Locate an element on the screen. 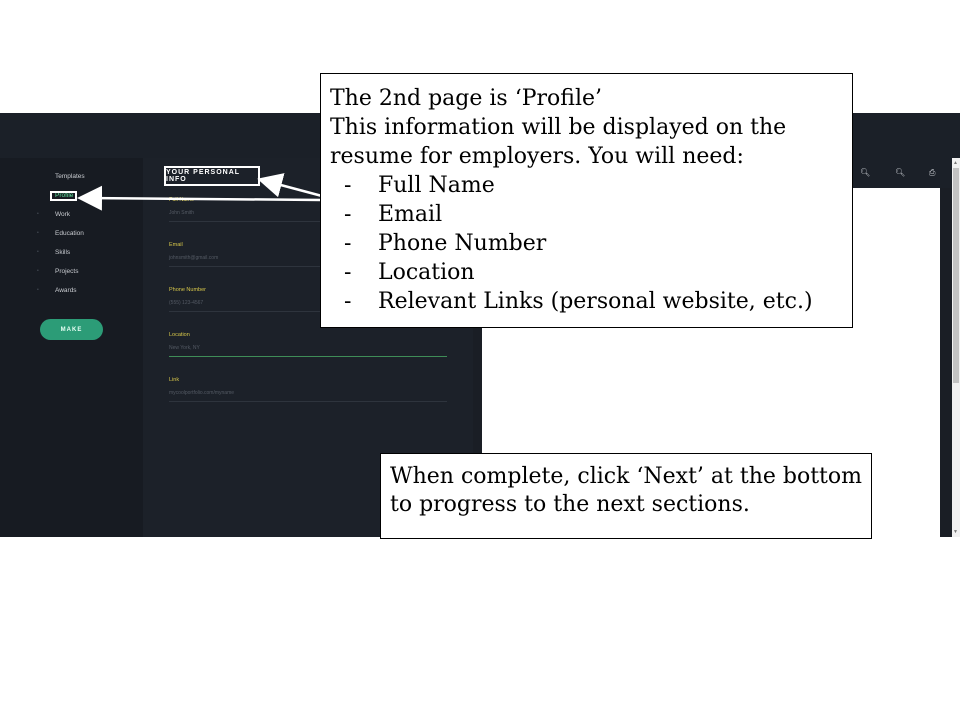  email-label: Email is located at coordinates (176, 245).